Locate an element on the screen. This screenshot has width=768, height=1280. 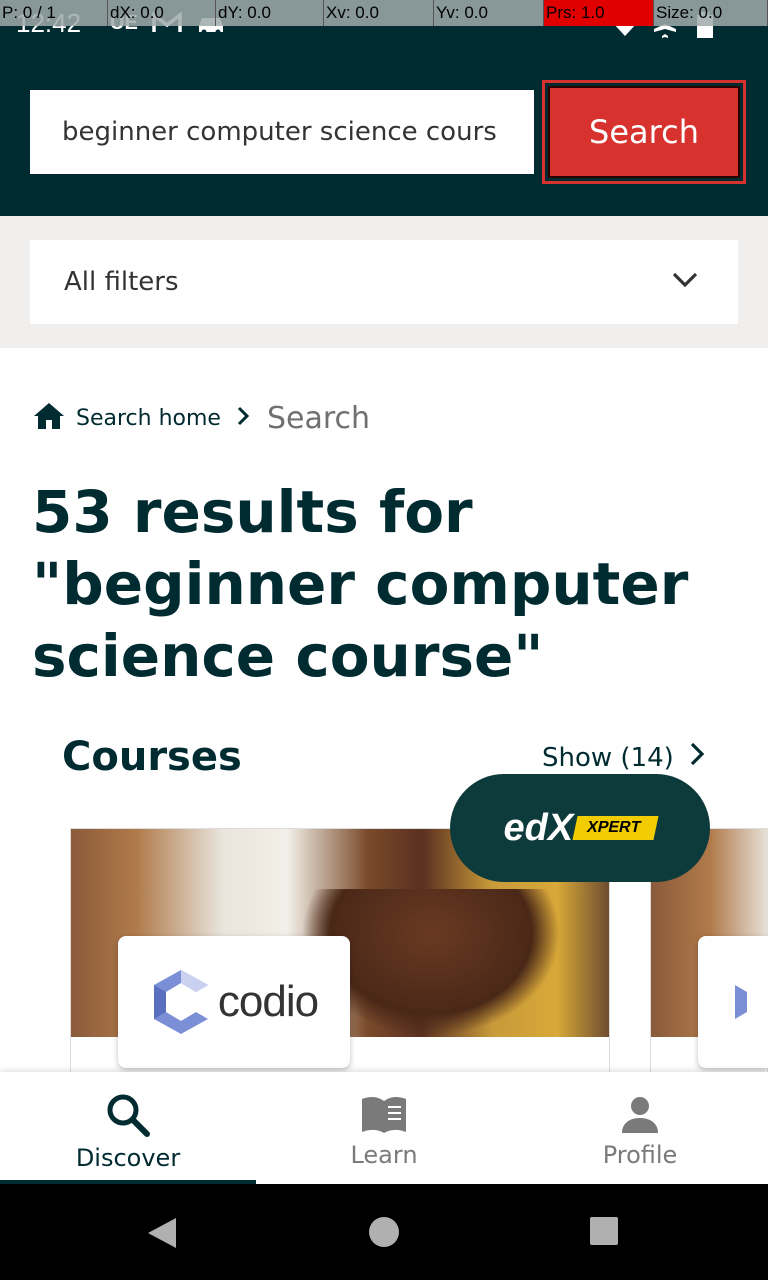
breadcrumb: Search home Search is located at coordinates (201, 418).